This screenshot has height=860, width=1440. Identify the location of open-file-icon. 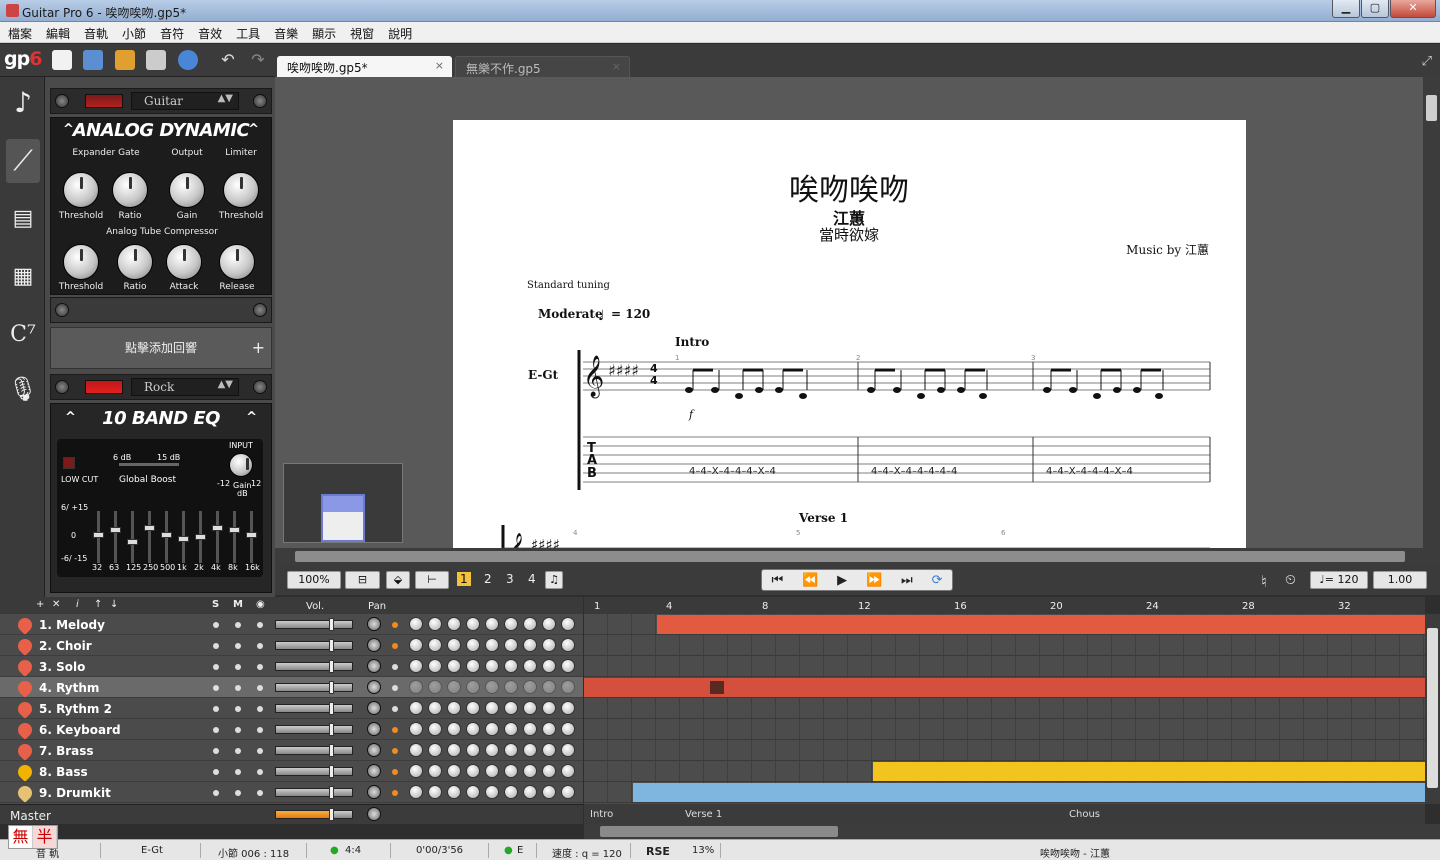
(93, 60).